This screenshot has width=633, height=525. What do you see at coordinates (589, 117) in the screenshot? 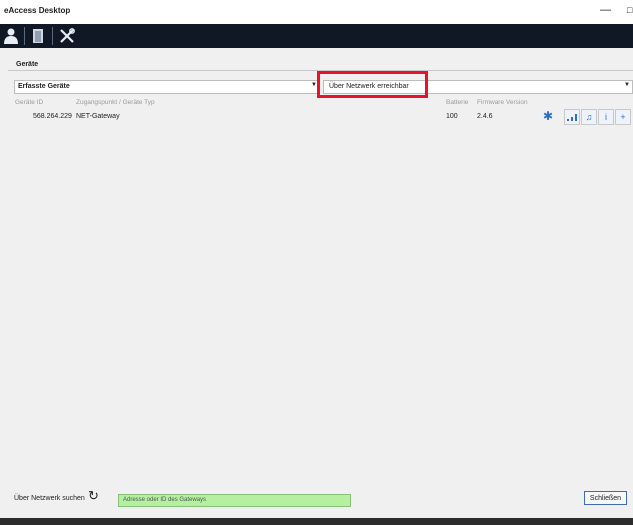
I see `music-icon: ♫` at bounding box center [589, 117].